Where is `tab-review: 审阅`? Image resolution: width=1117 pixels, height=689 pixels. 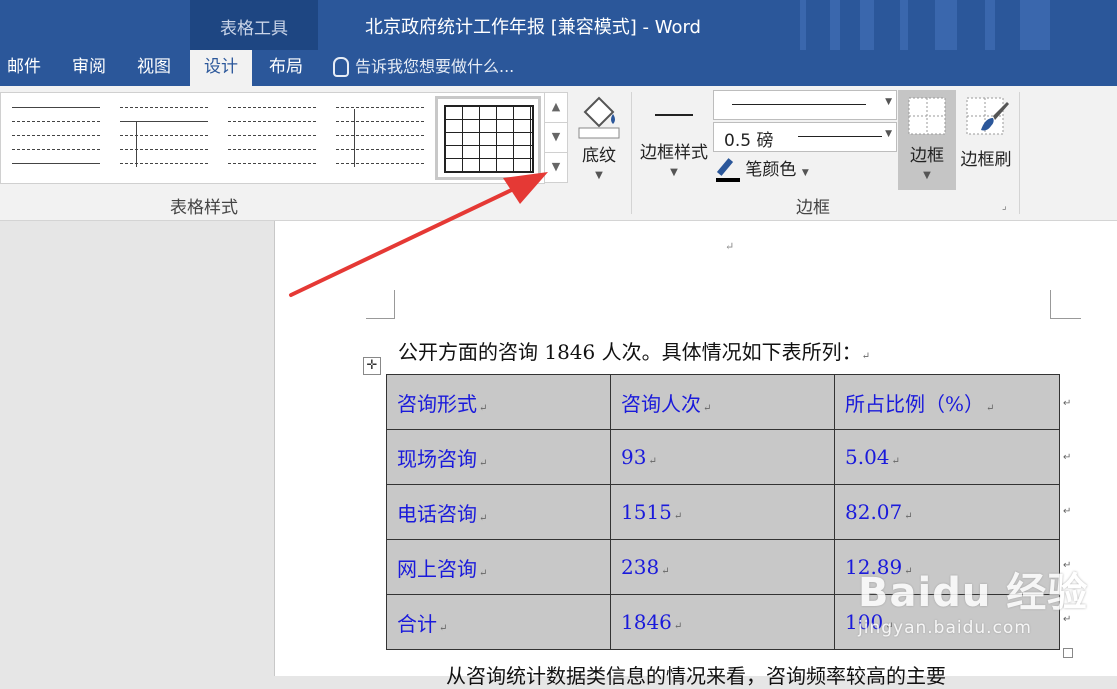
tab-review: 审阅 is located at coordinates (89, 68).